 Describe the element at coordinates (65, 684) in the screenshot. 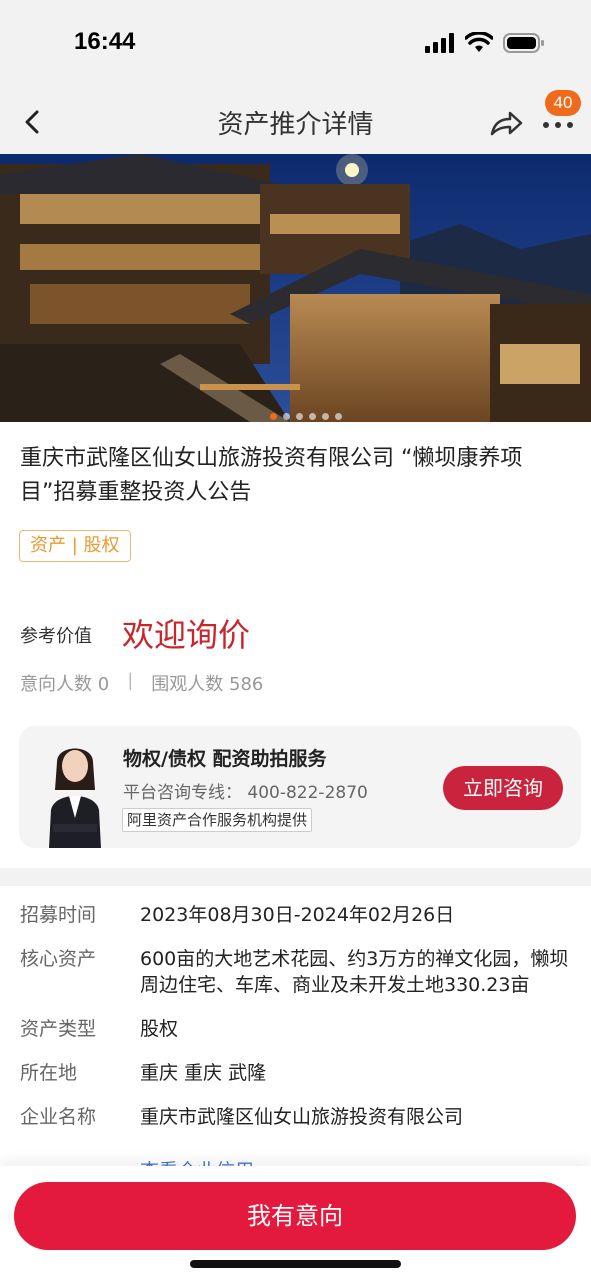

I see `intent-count: 意向人数 0` at that location.